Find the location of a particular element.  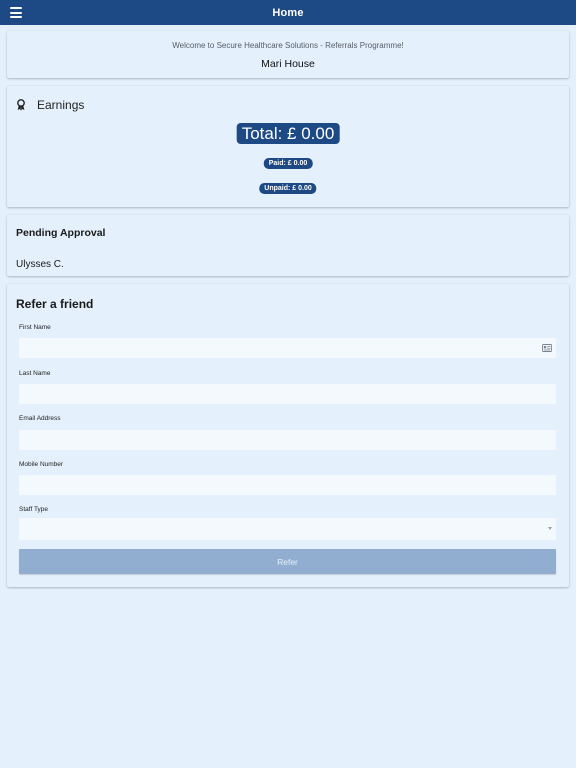

top-app-bar: Home is located at coordinates (288, 12).